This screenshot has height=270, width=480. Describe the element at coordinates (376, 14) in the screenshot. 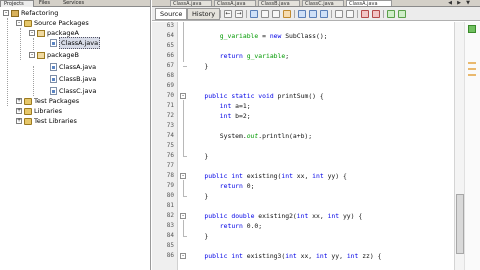

I see `stop-macro-icon` at that location.